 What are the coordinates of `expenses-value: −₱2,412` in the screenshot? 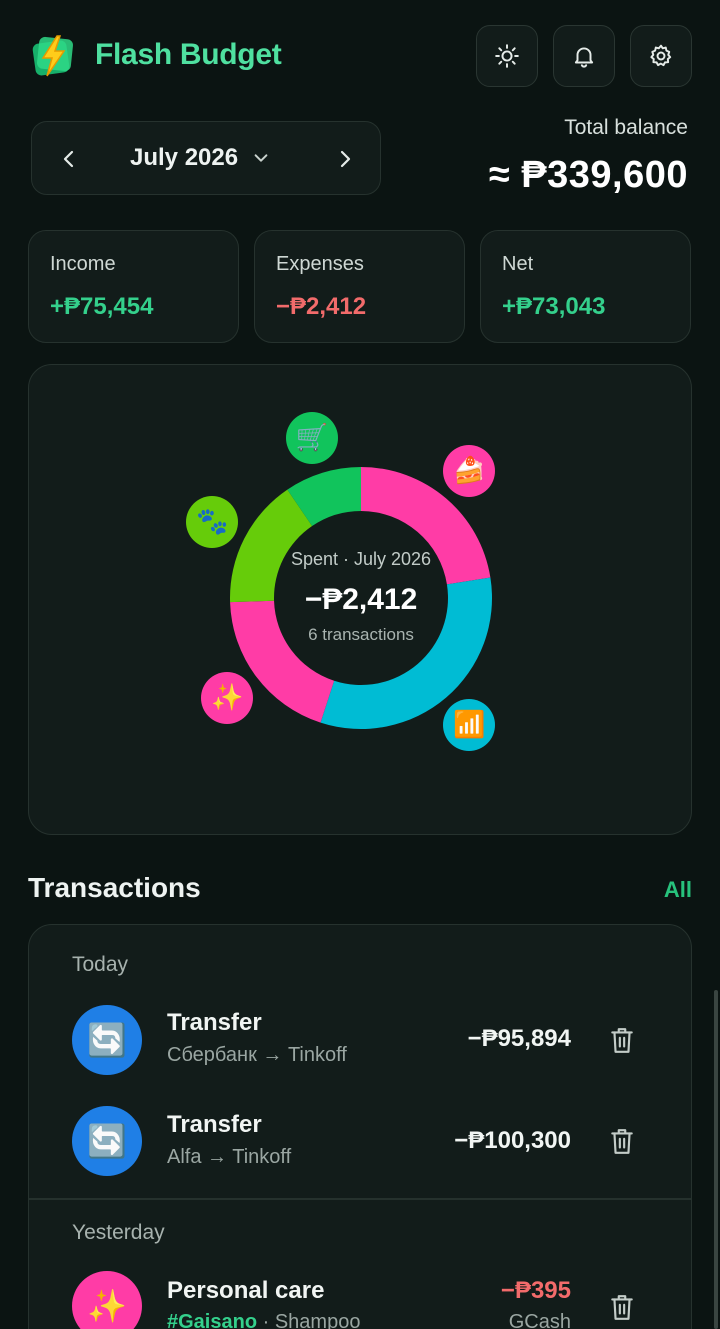 It's located at (321, 306).